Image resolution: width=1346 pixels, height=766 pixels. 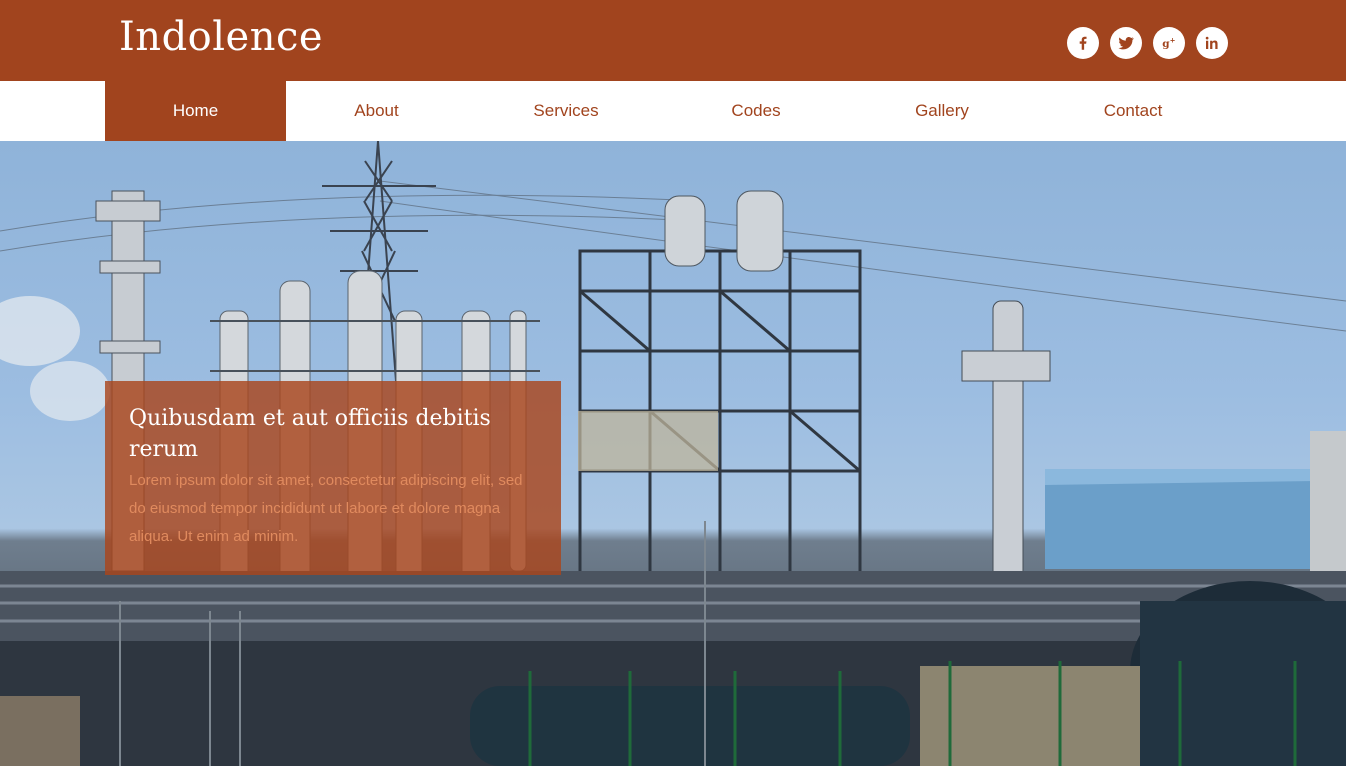 I want to click on nav-contact: Contact, so click(x=1133, y=111).